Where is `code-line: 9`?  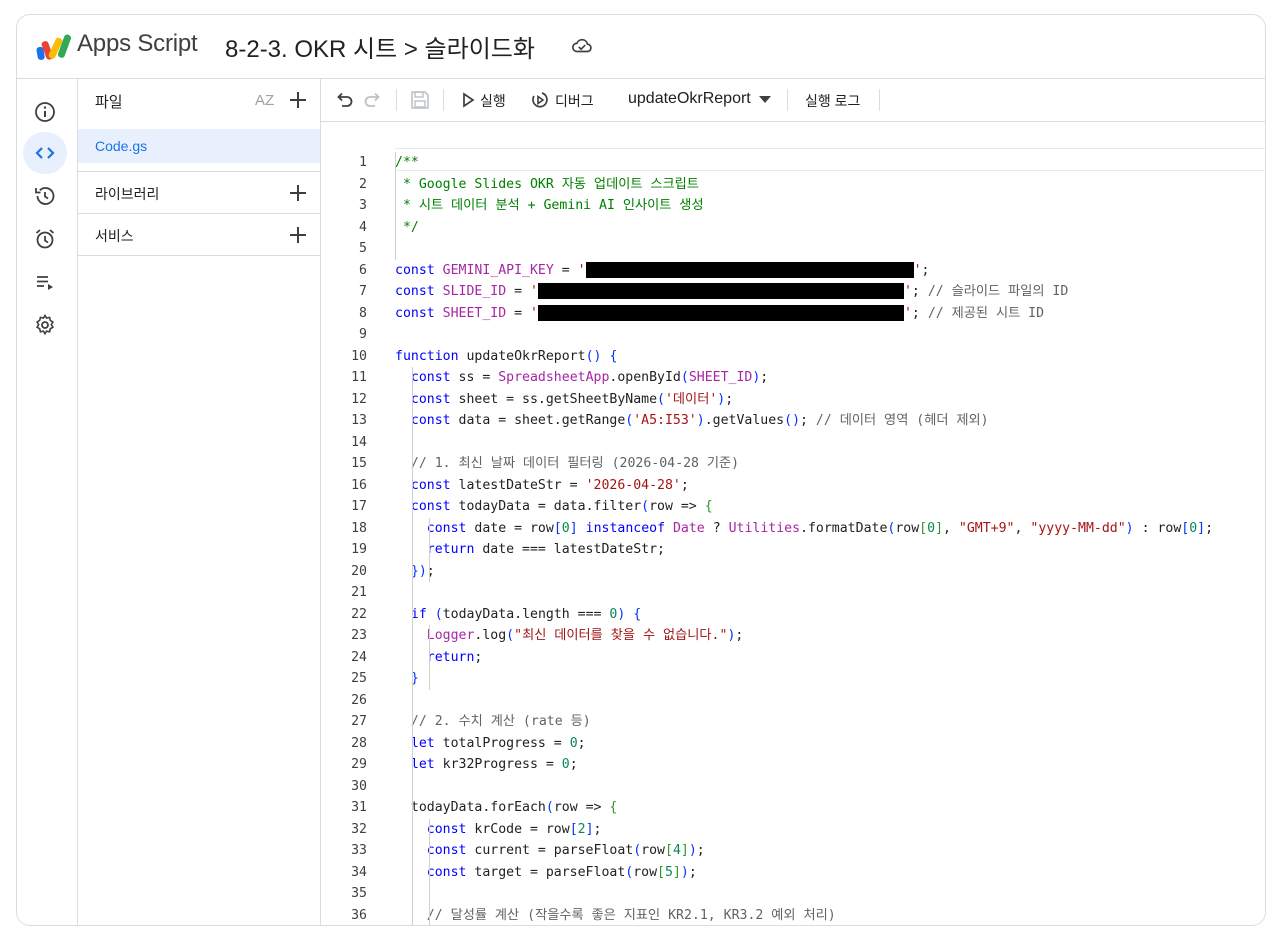
code-line: 9 is located at coordinates (793, 335).